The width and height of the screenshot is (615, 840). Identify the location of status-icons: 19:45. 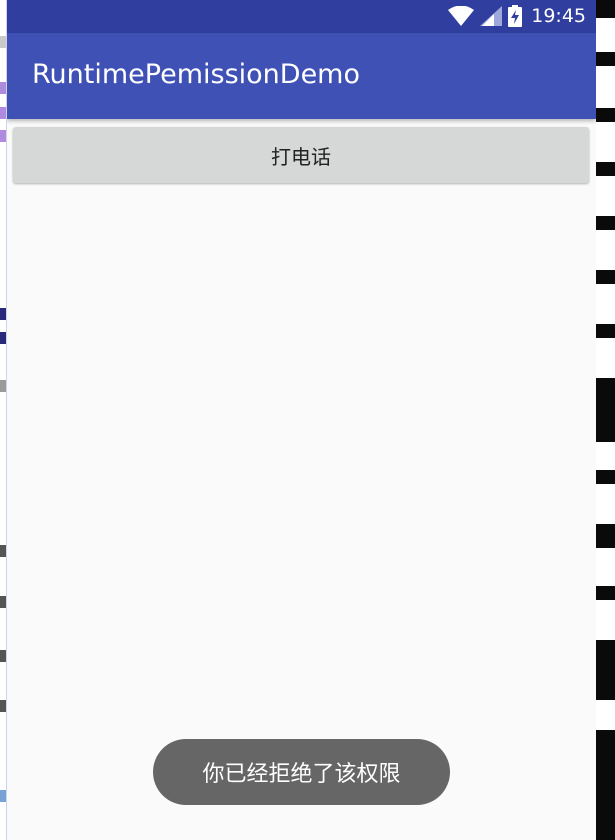
(514, 16).